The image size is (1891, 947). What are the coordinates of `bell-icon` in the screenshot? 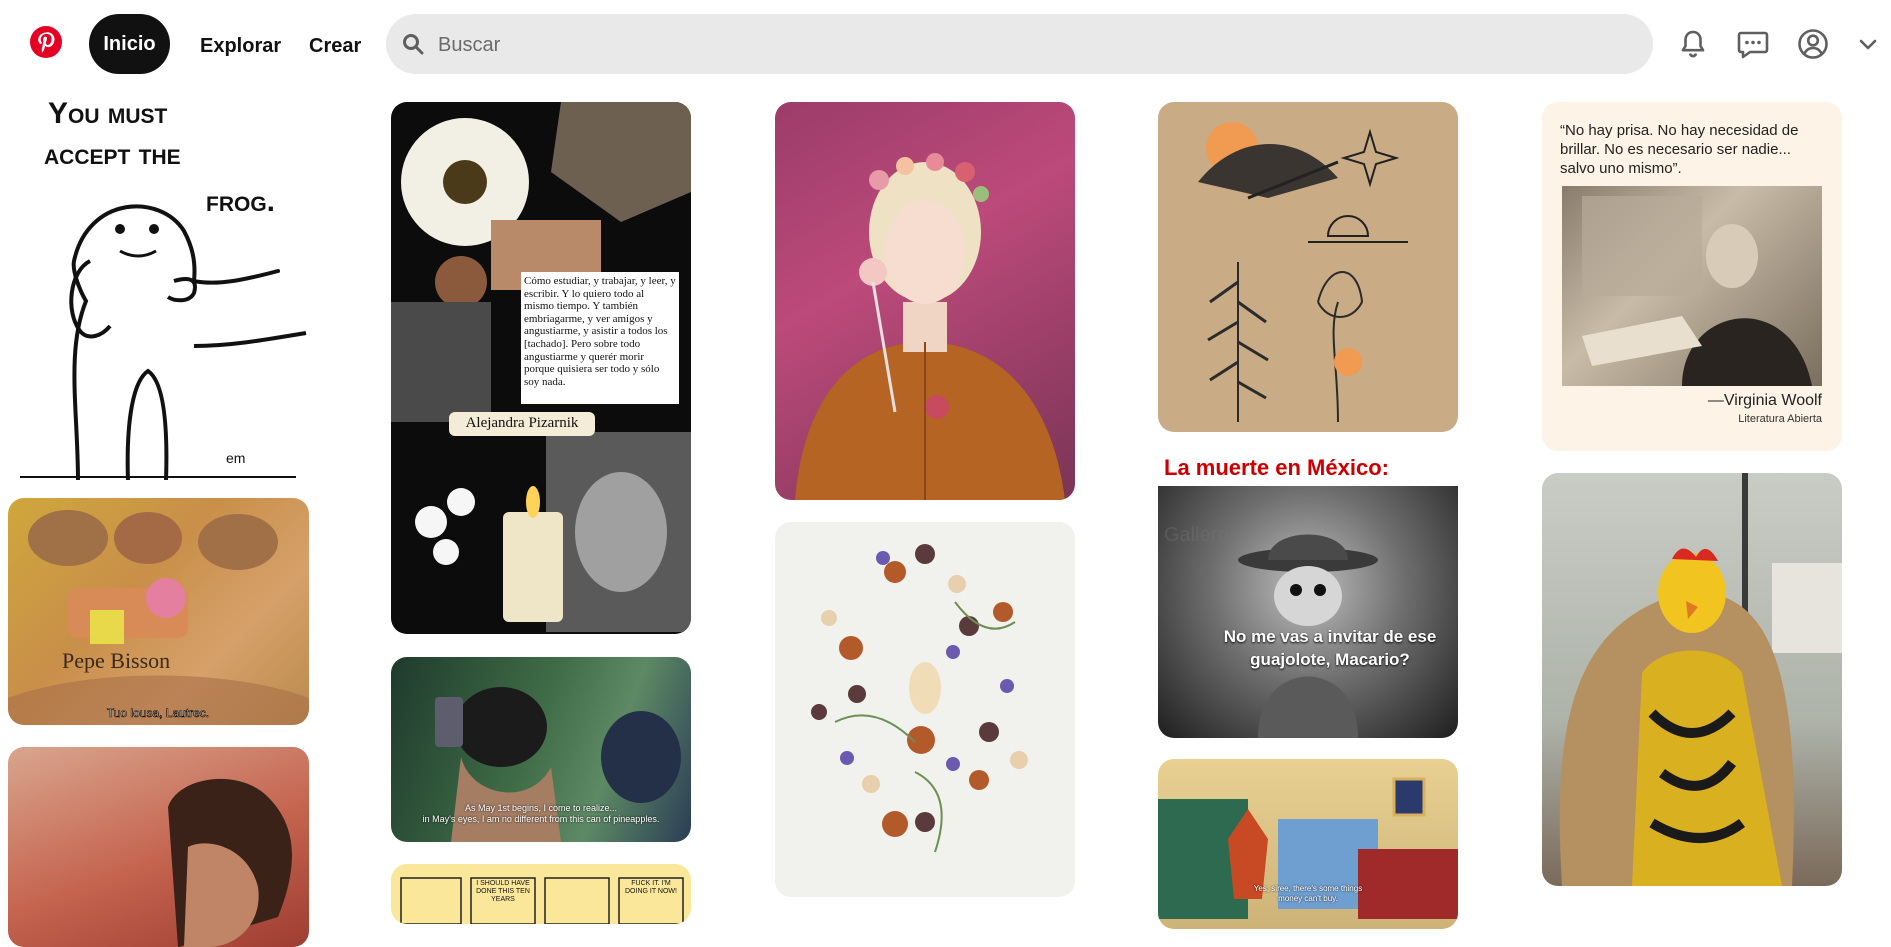 It's located at (1693, 44).